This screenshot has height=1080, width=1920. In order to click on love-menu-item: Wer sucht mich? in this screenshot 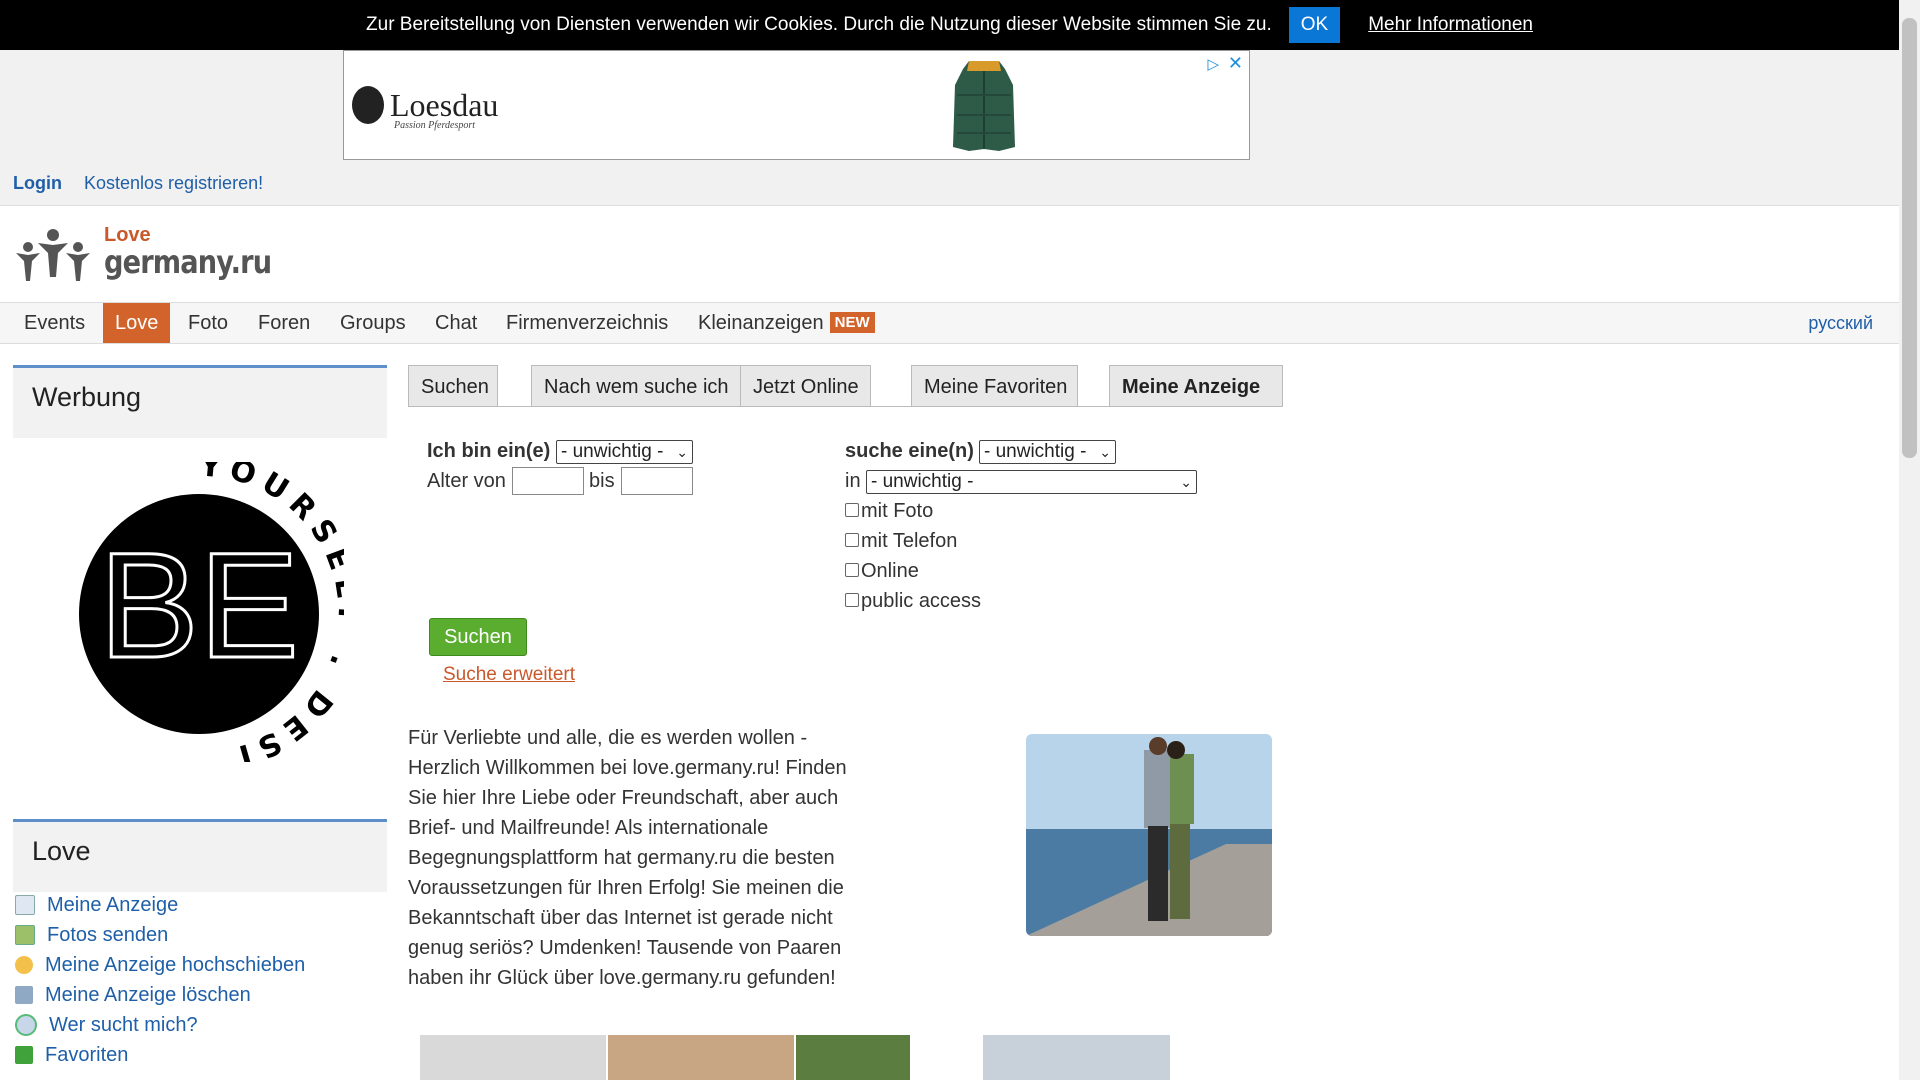, I will do `click(195, 1025)`.